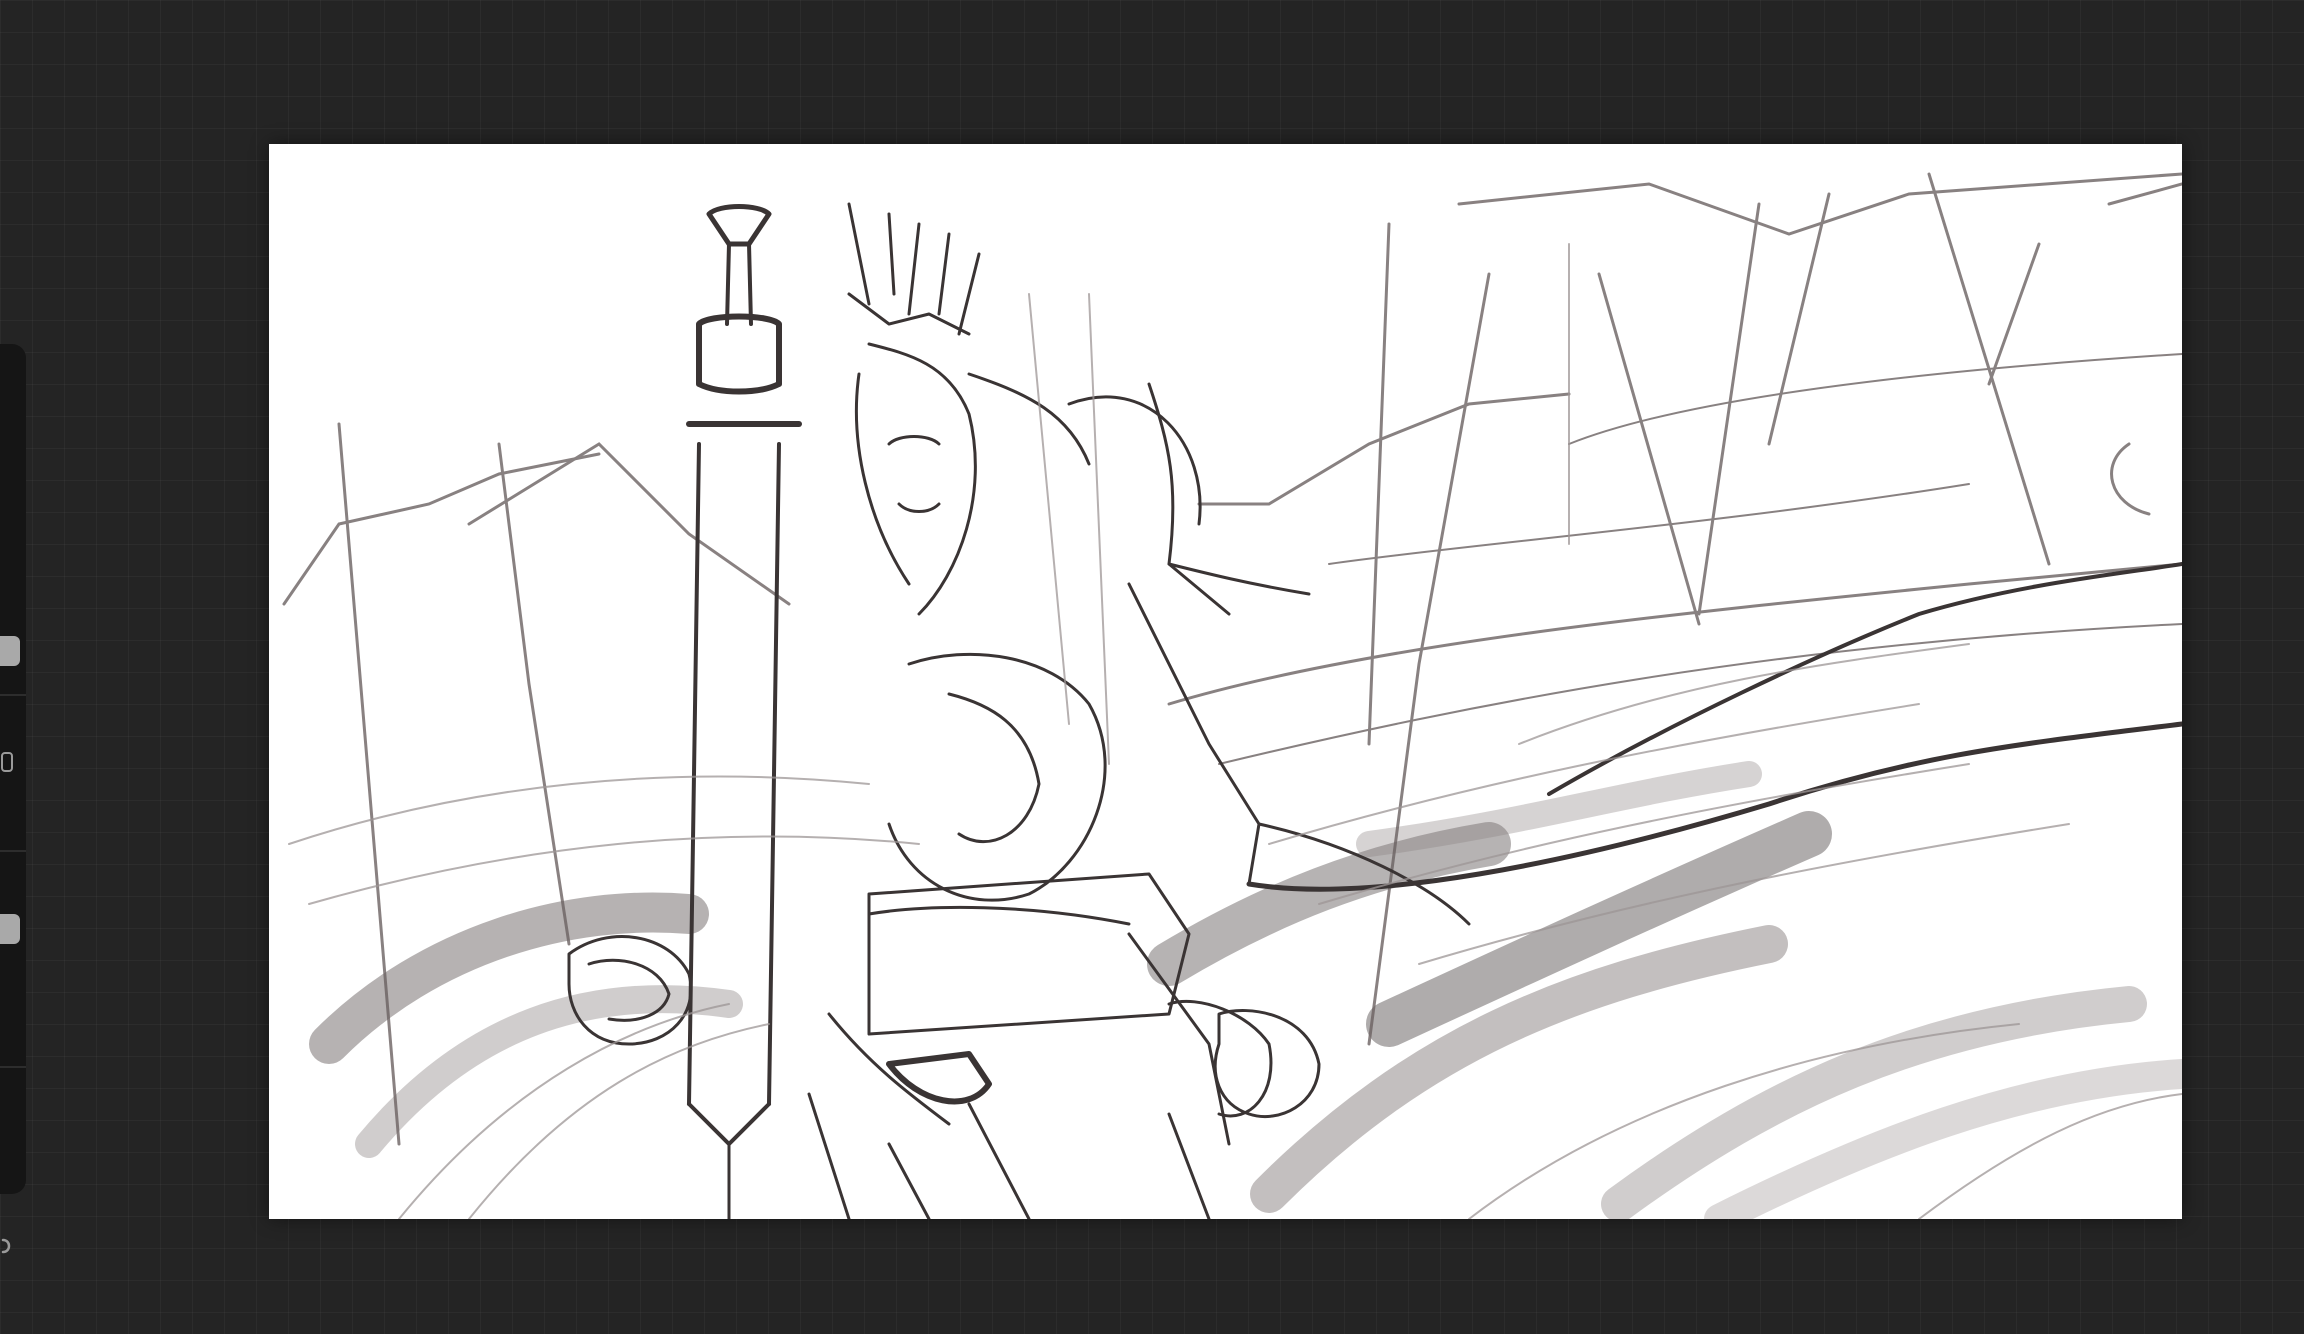 This screenshot has width=2304, height=1334. What do you see at coordinates (10, 929) in the screenshot?
I see `brush-opacity-slider-handle` at bounding box center [10, 929].